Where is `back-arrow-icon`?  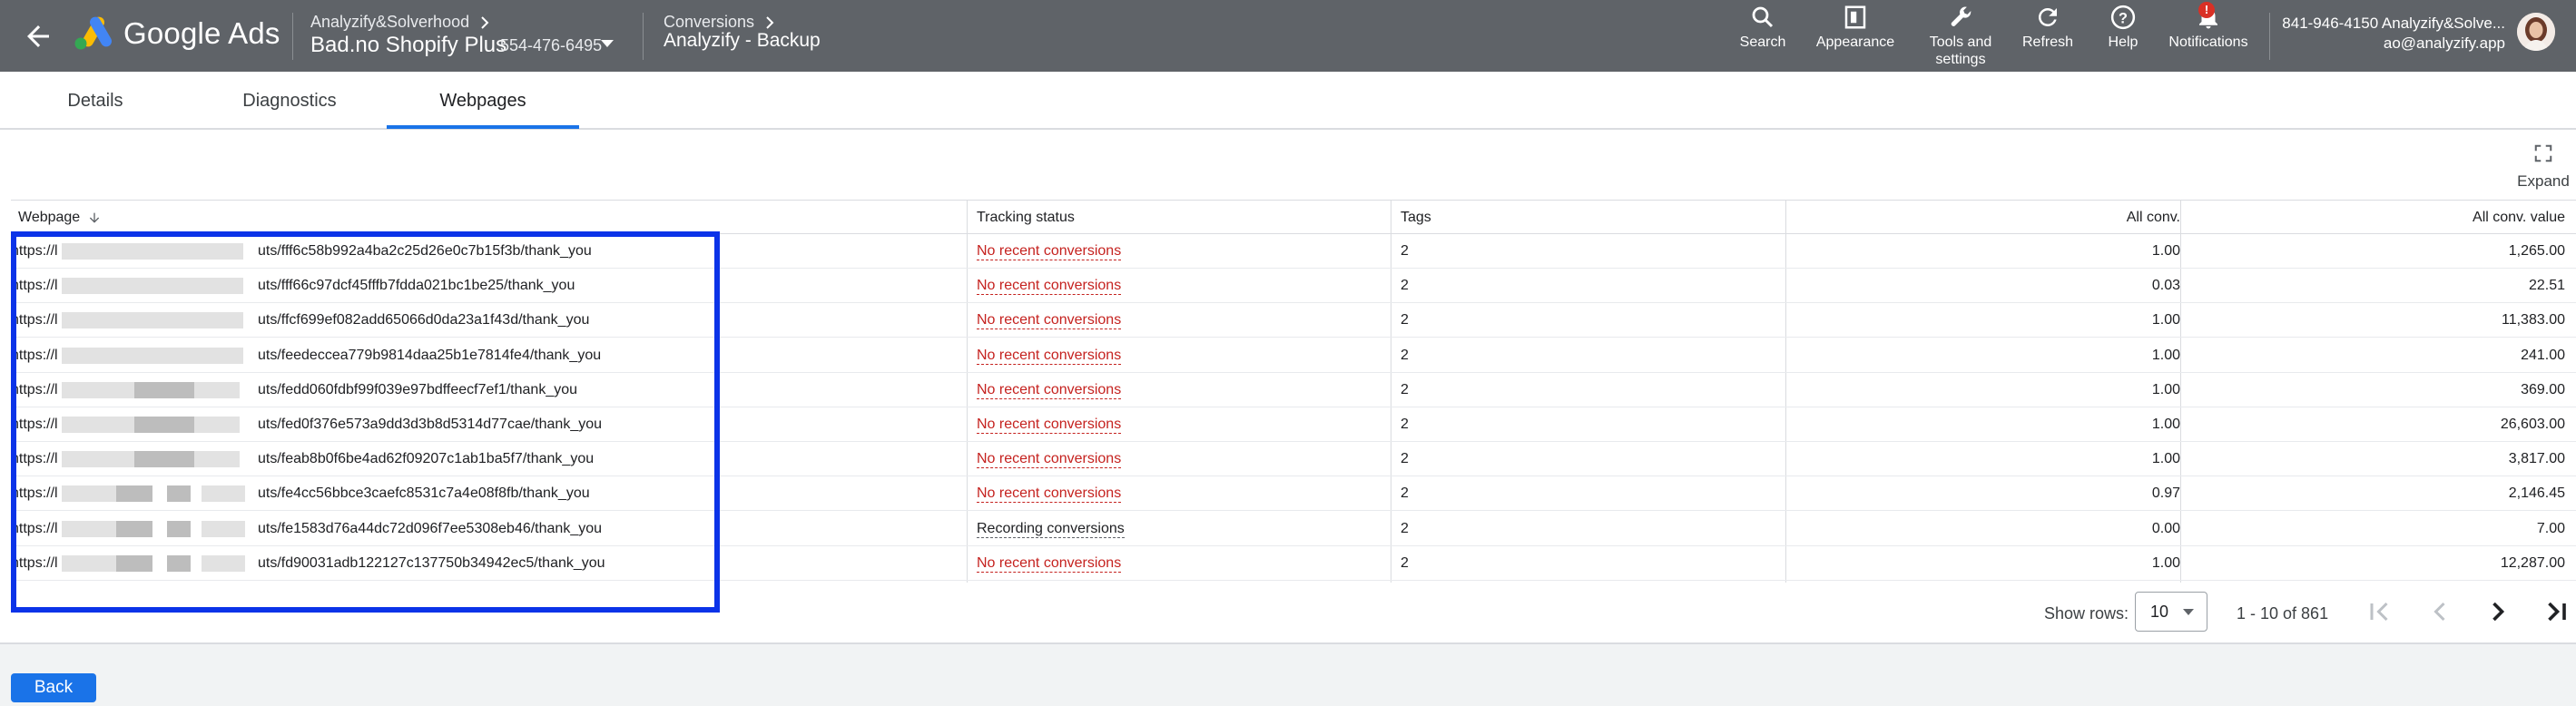
back-arrow-icon is located at coordinates (38, 36).